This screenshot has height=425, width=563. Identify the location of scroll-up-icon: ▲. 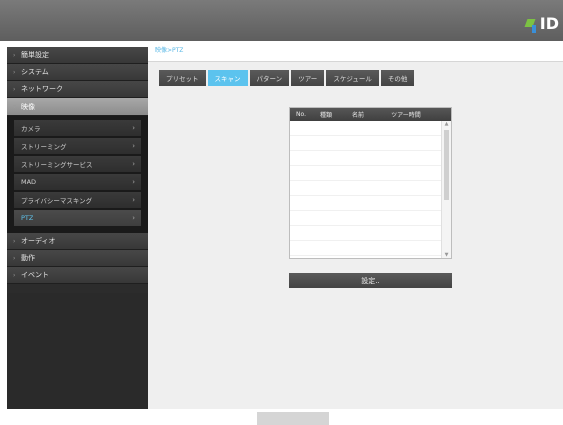
(446, 124).